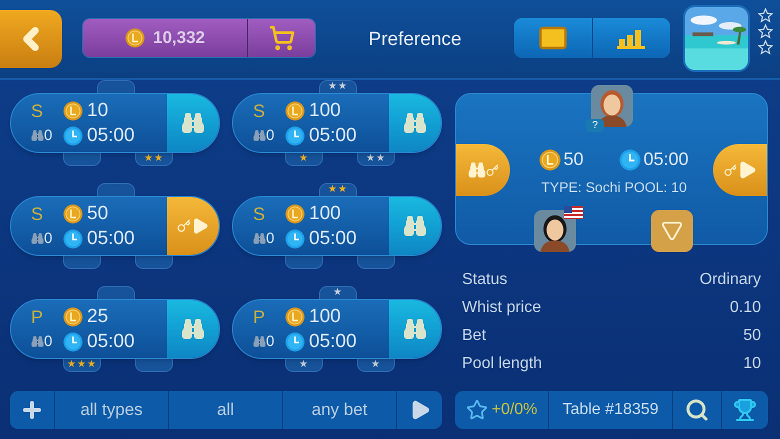  Describe the element at coordinates (515, 410) in the screenshot. I see `rating-change: +0/0%` at that location.